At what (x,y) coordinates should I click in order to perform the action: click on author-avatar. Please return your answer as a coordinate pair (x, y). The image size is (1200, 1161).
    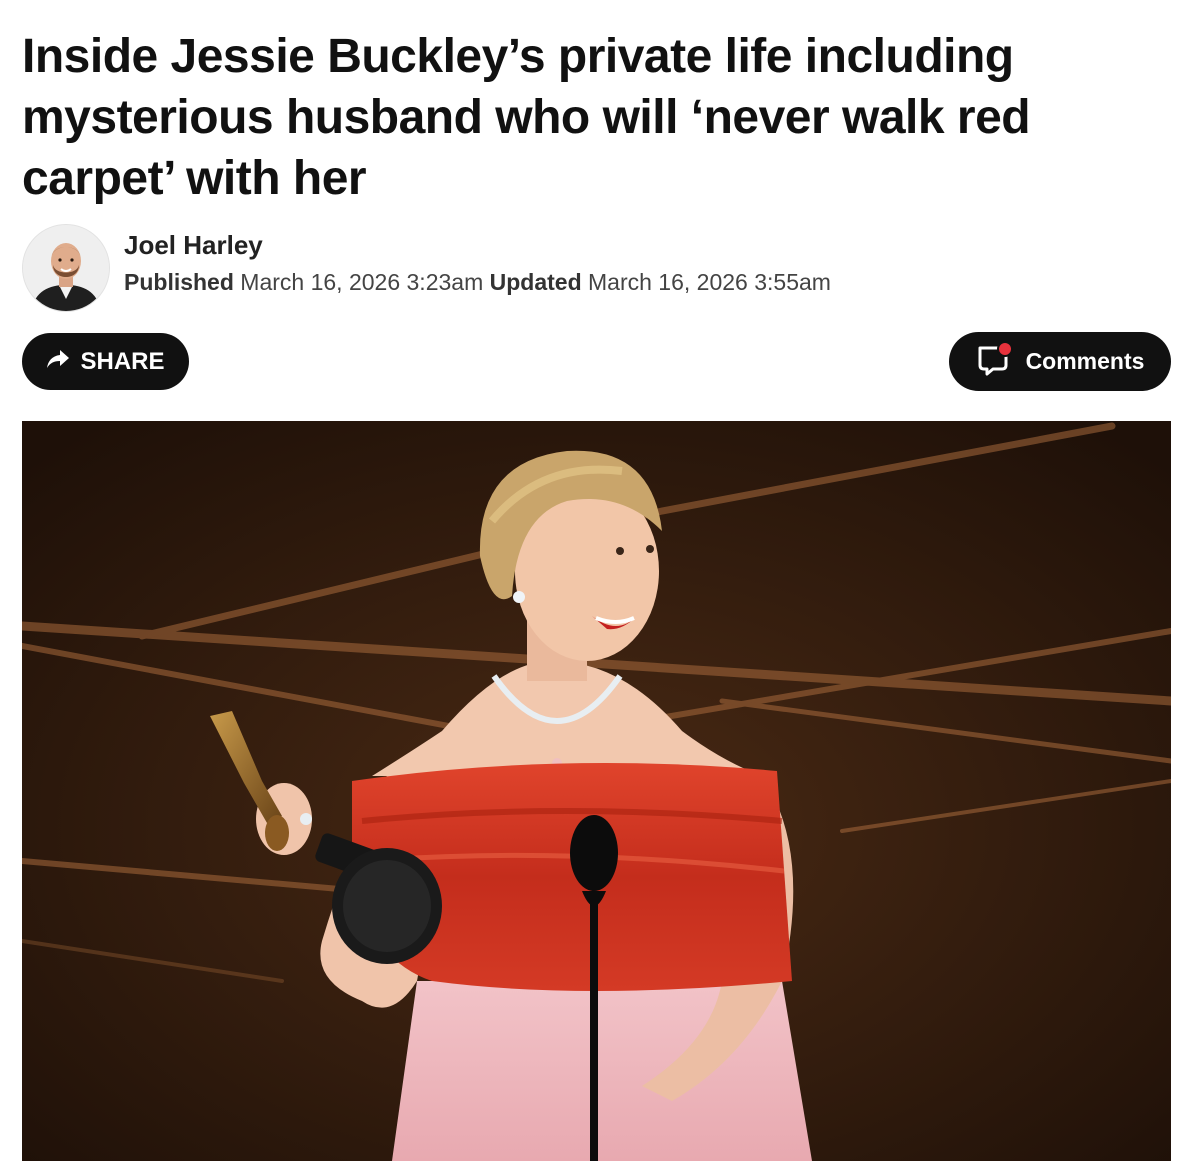
    Looking at the image, I should click on (66, 268).